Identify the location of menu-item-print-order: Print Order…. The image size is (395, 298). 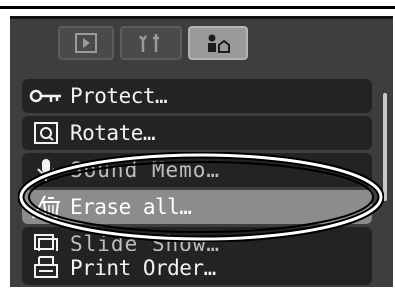
(197, 268).